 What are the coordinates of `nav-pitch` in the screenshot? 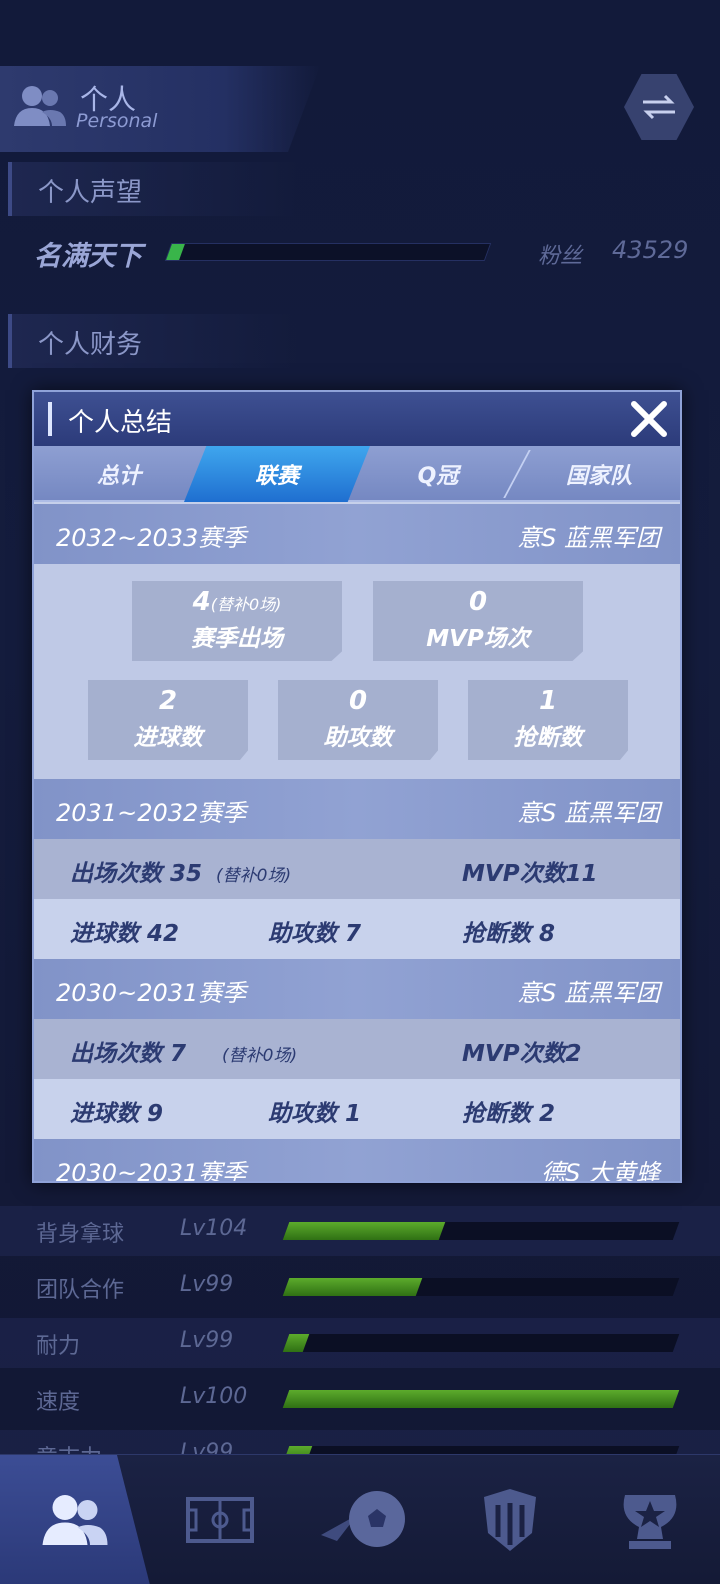 It's located at (220, 1519).